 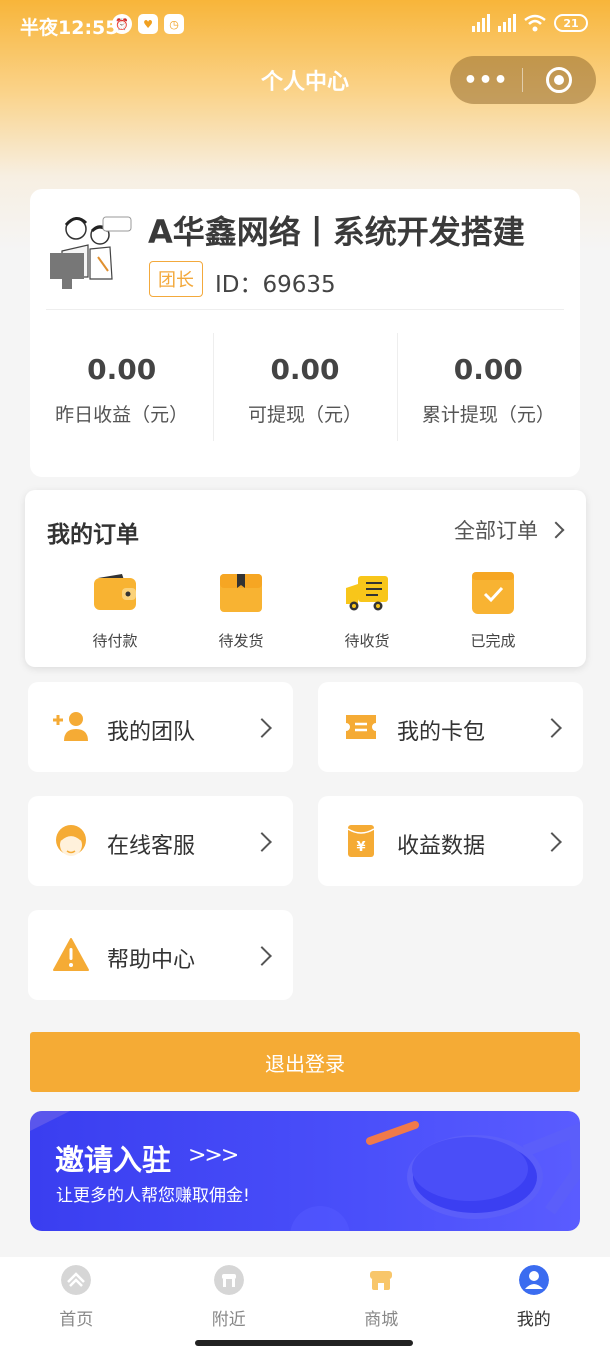 What do you see at coordinates (71, 840) in the screenshot?
I see `customer-service-icon` at bounding box center [71, 840].